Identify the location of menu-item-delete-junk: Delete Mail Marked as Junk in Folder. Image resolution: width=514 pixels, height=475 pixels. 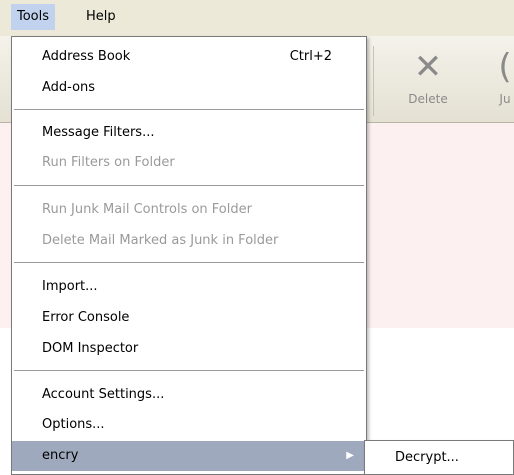
(189, 241).